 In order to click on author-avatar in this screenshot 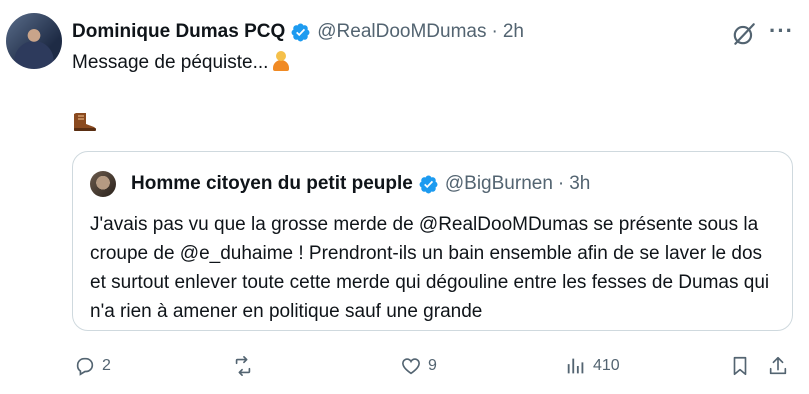, I will do `click(34, 41)`.